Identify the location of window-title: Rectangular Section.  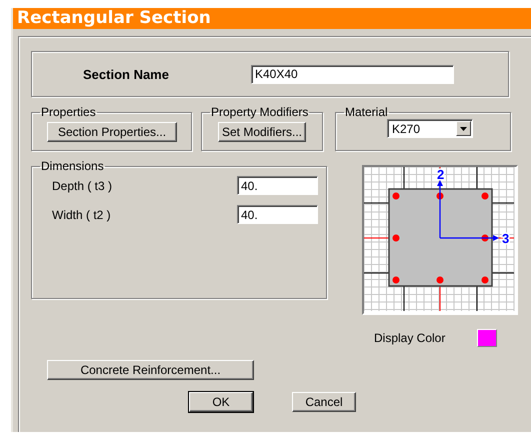
(272, 18).